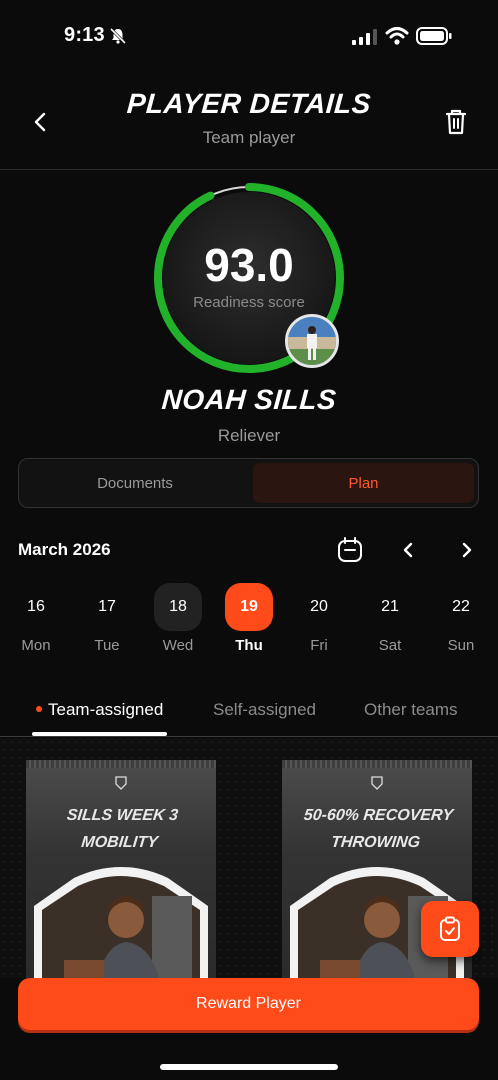 Image resolution: width=498 pixels, height=1080 pixels. I want to click on month-label: March 2026, so click(64, 549).